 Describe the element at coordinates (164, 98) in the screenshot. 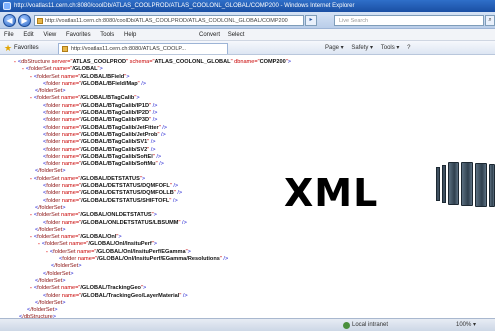

I see `xml-line: - <folderSet name="/GLOBAL/BTagCalib">` at that location.